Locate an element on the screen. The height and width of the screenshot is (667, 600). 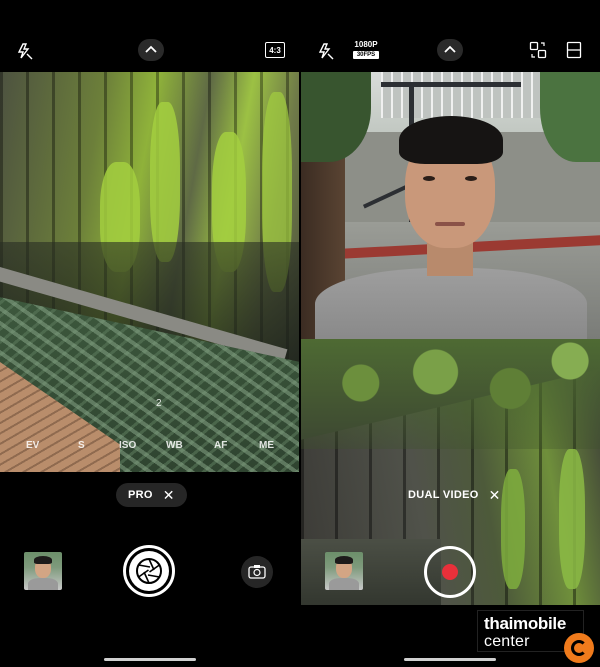
shutter-button is located at coordinates (149, 571).